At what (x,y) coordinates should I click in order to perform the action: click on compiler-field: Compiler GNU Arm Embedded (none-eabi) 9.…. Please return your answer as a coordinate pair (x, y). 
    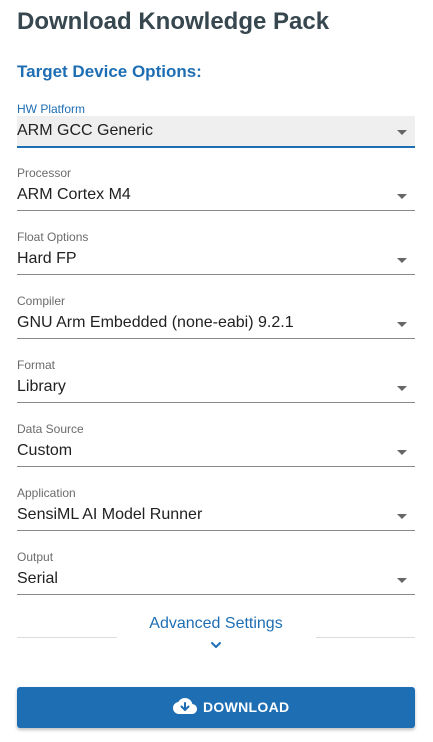
    Looking at the image, I should click on (216, 322).